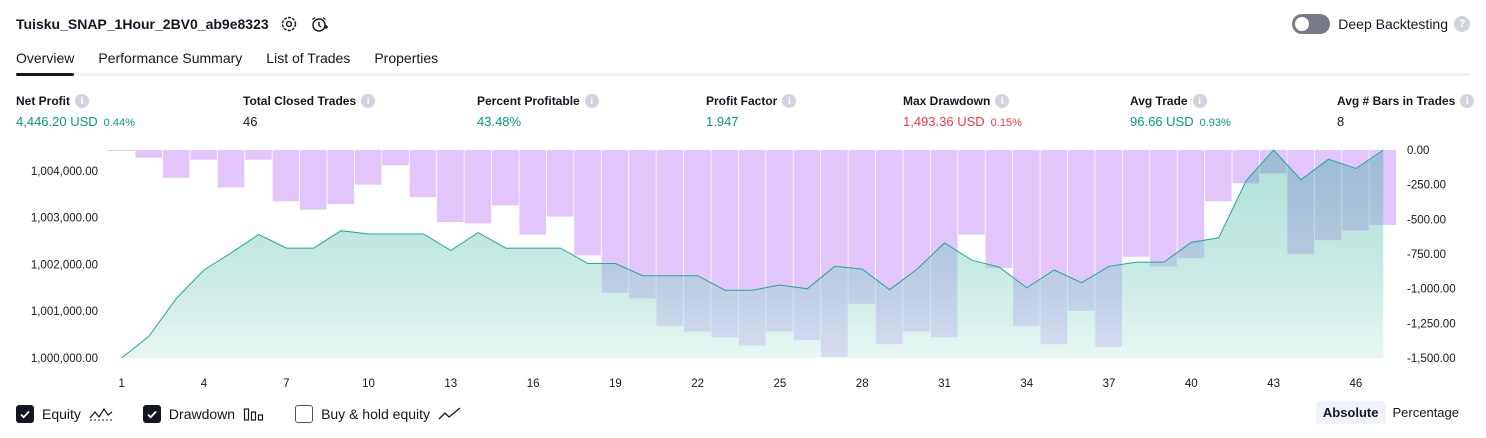 This screenshot has height=438, width=1486. I want to click on metric-value: 4,446.20 USD, so click(57, 121).